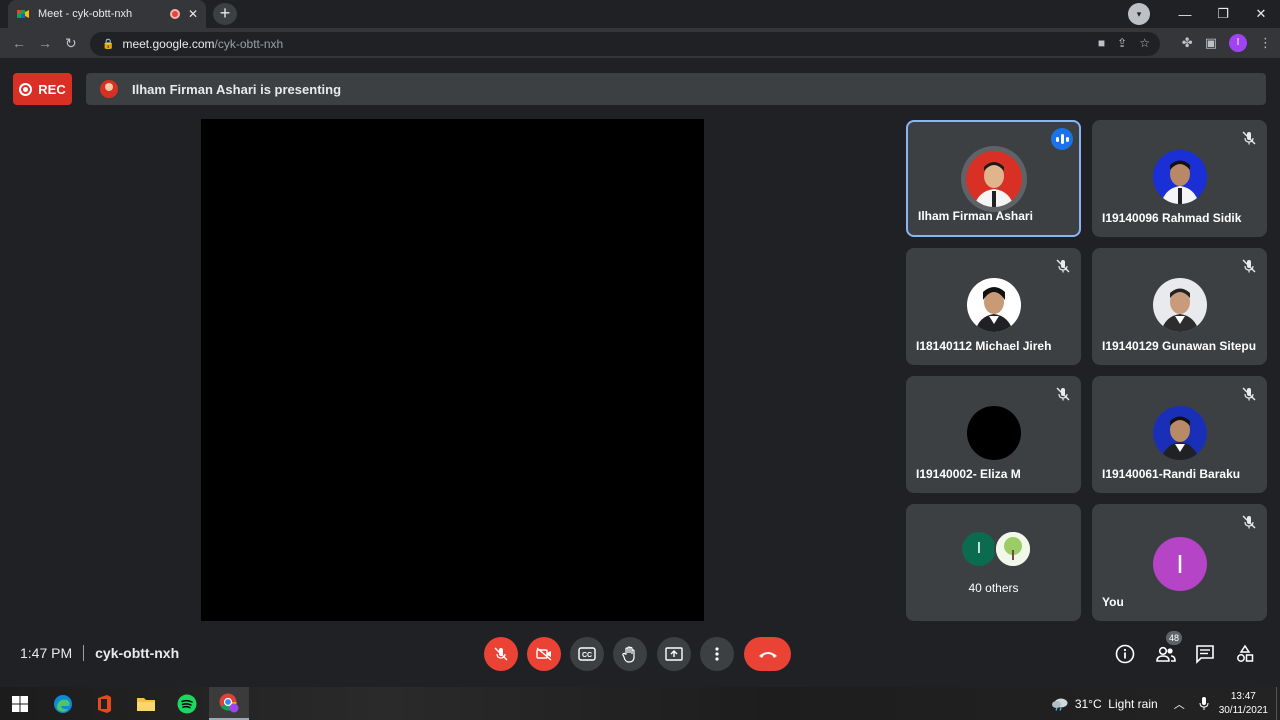 This screenshot has height=720, width=1280. What do you see at coordinates (1211, 43) in the screenshot?
I see `side-panel-icon: ▣` at bounding box center [1211, 43].